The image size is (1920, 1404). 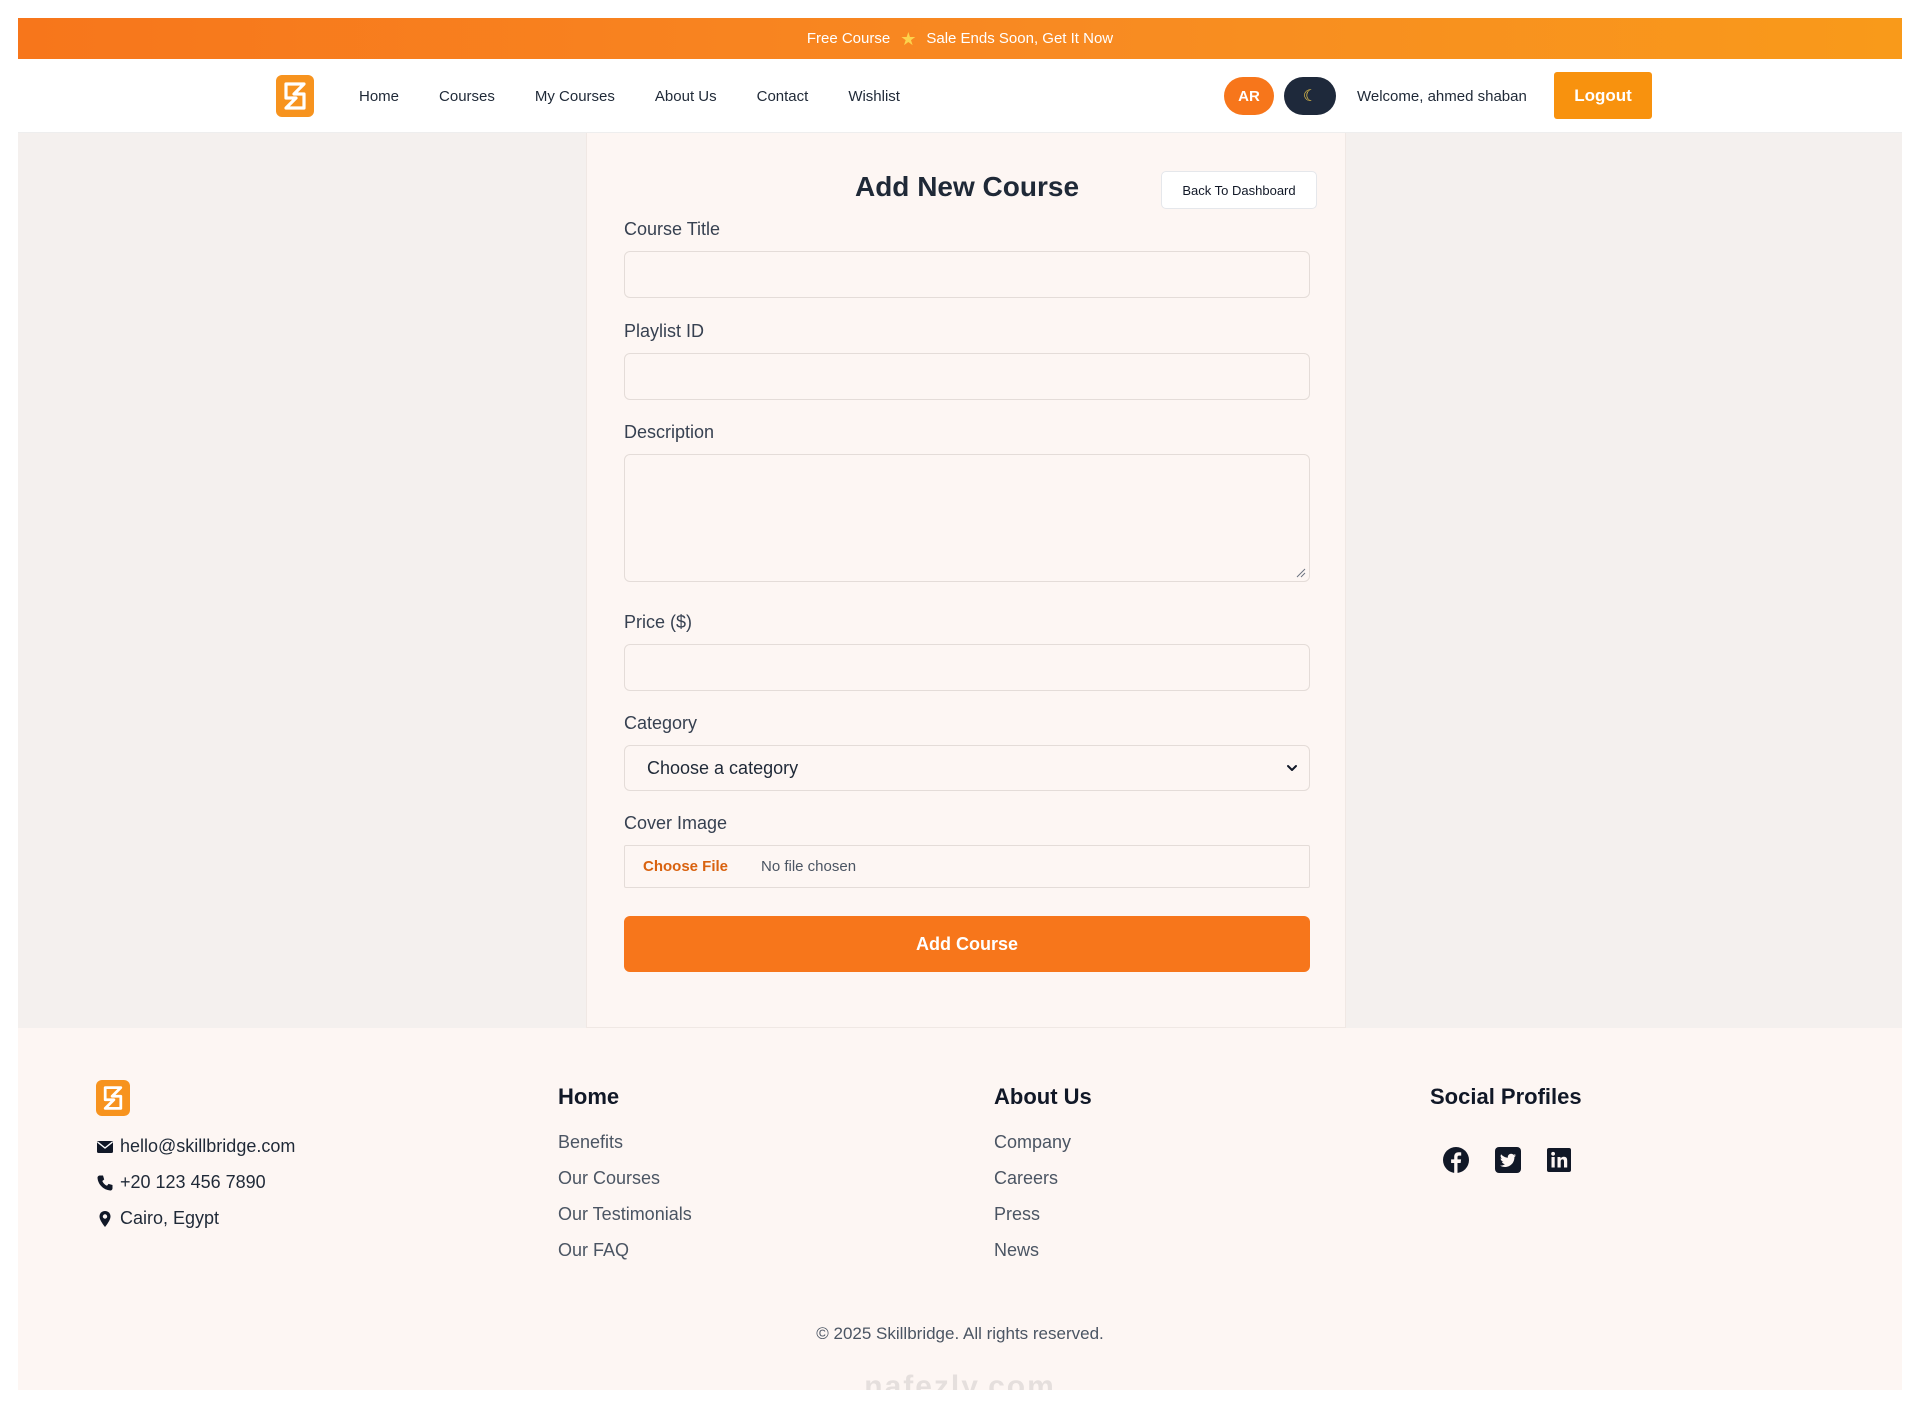 I want to click on nav-about-us: About Us, so click(x=686, y=96).